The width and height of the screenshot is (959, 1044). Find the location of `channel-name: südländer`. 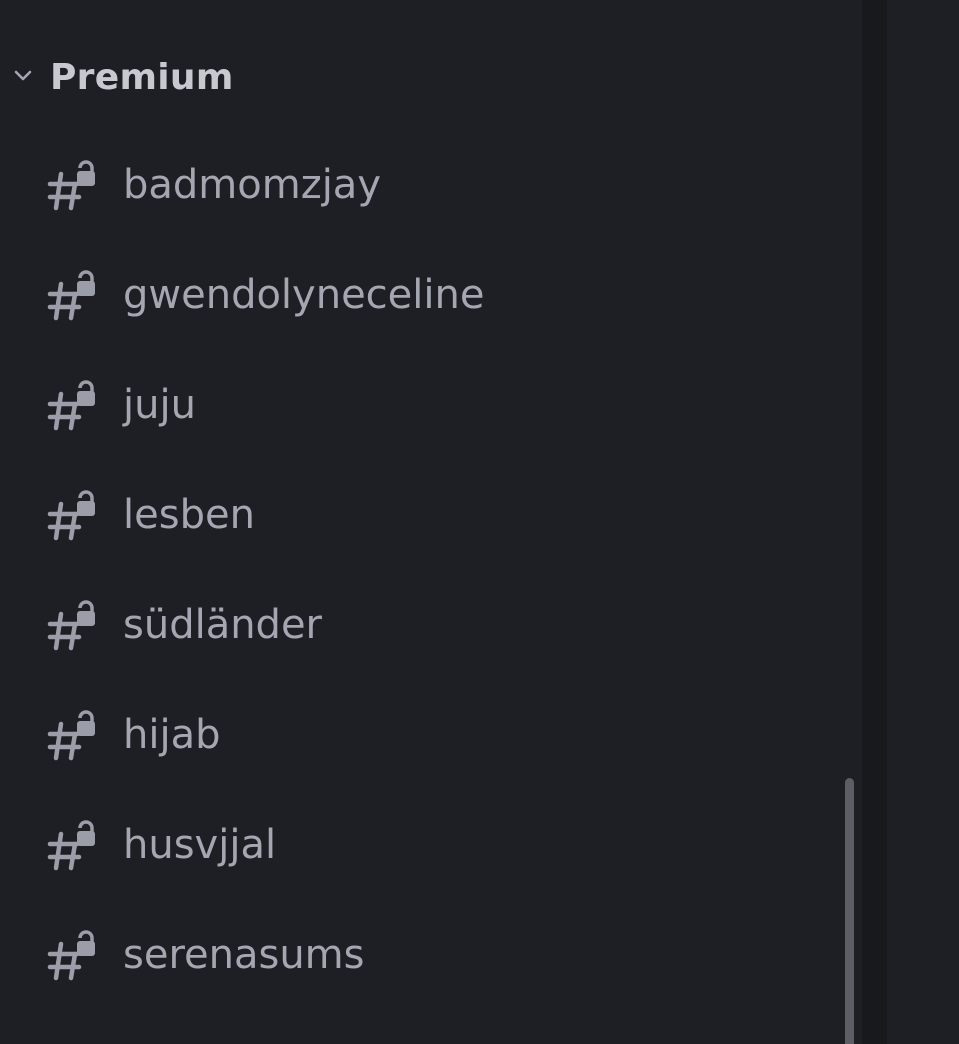

channel-name: südländer is located at coordinates (223, 625).